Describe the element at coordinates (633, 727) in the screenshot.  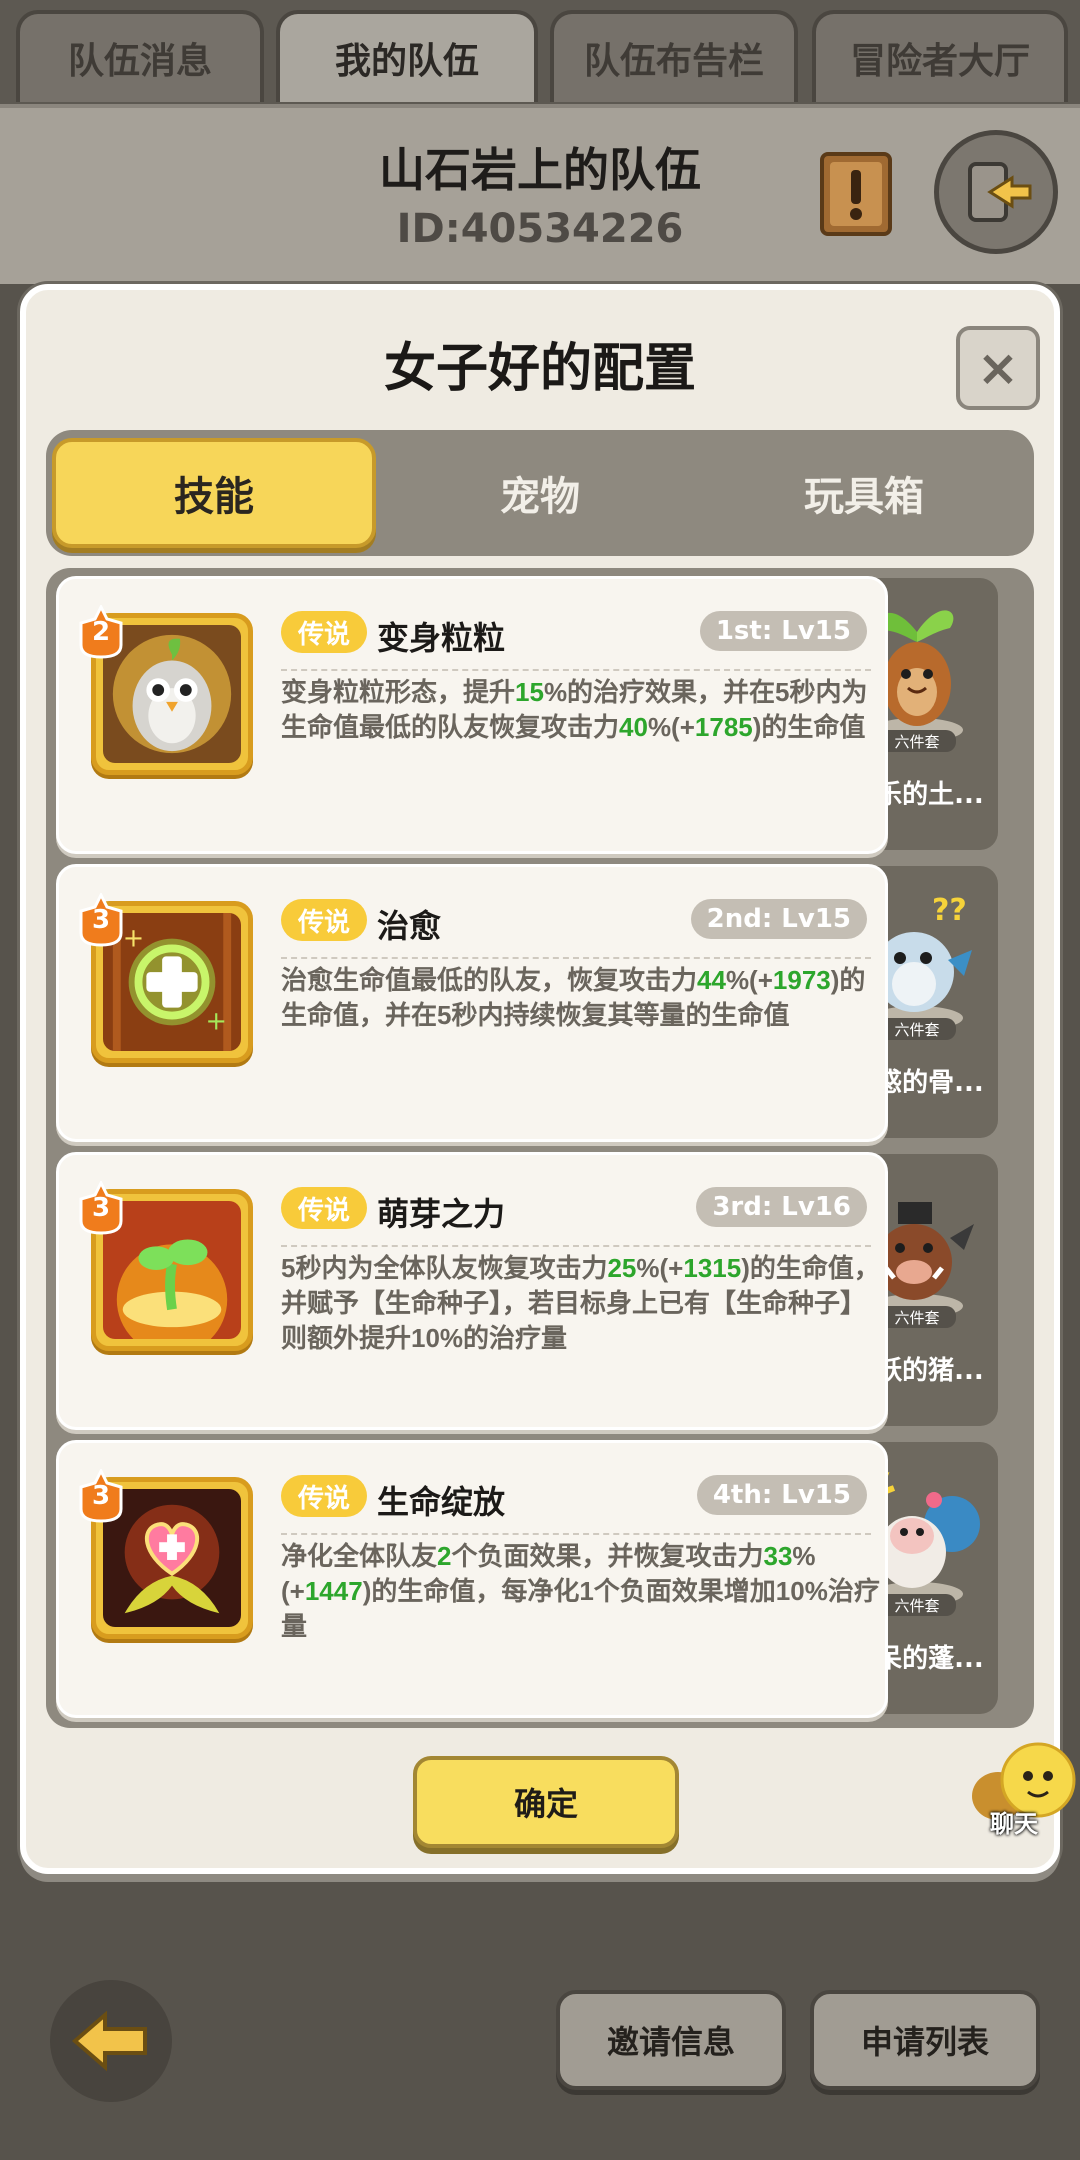
I see `highlight-value: 40` at that location.